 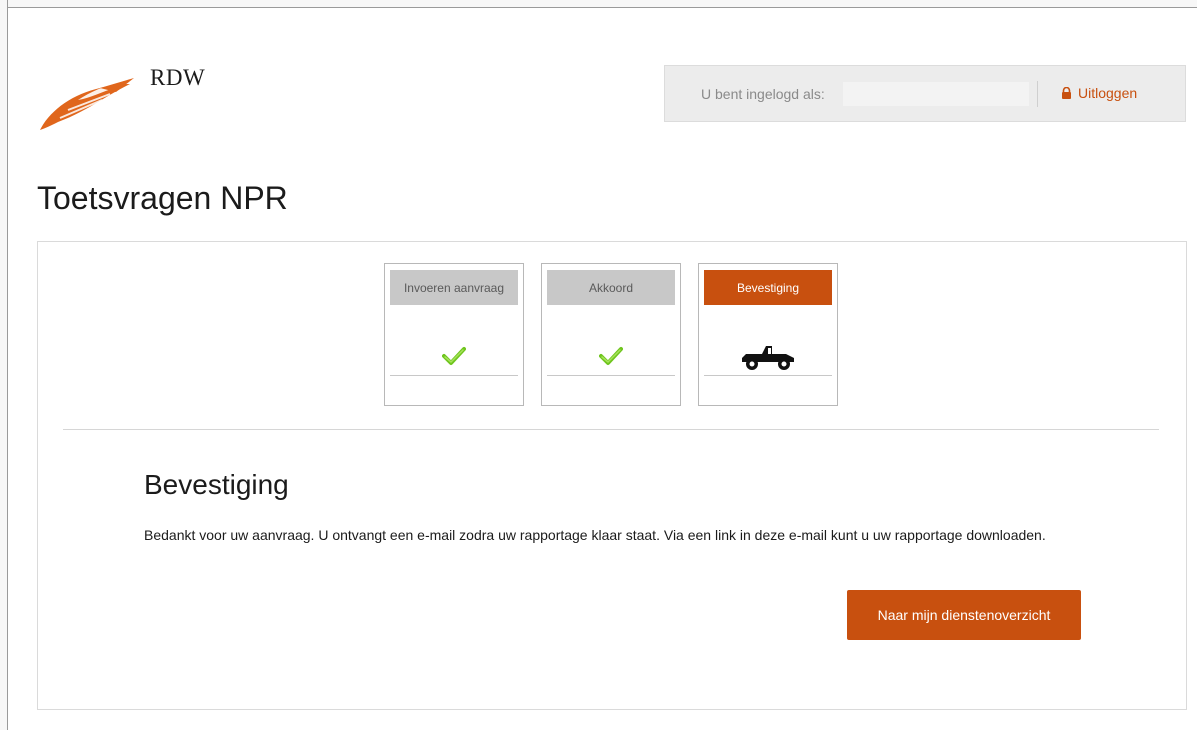 What do you see at coordinates (162, 198) in the screenshot?
I see `page-title: Toetsvragen NPR` at bounding box center [162, 198].